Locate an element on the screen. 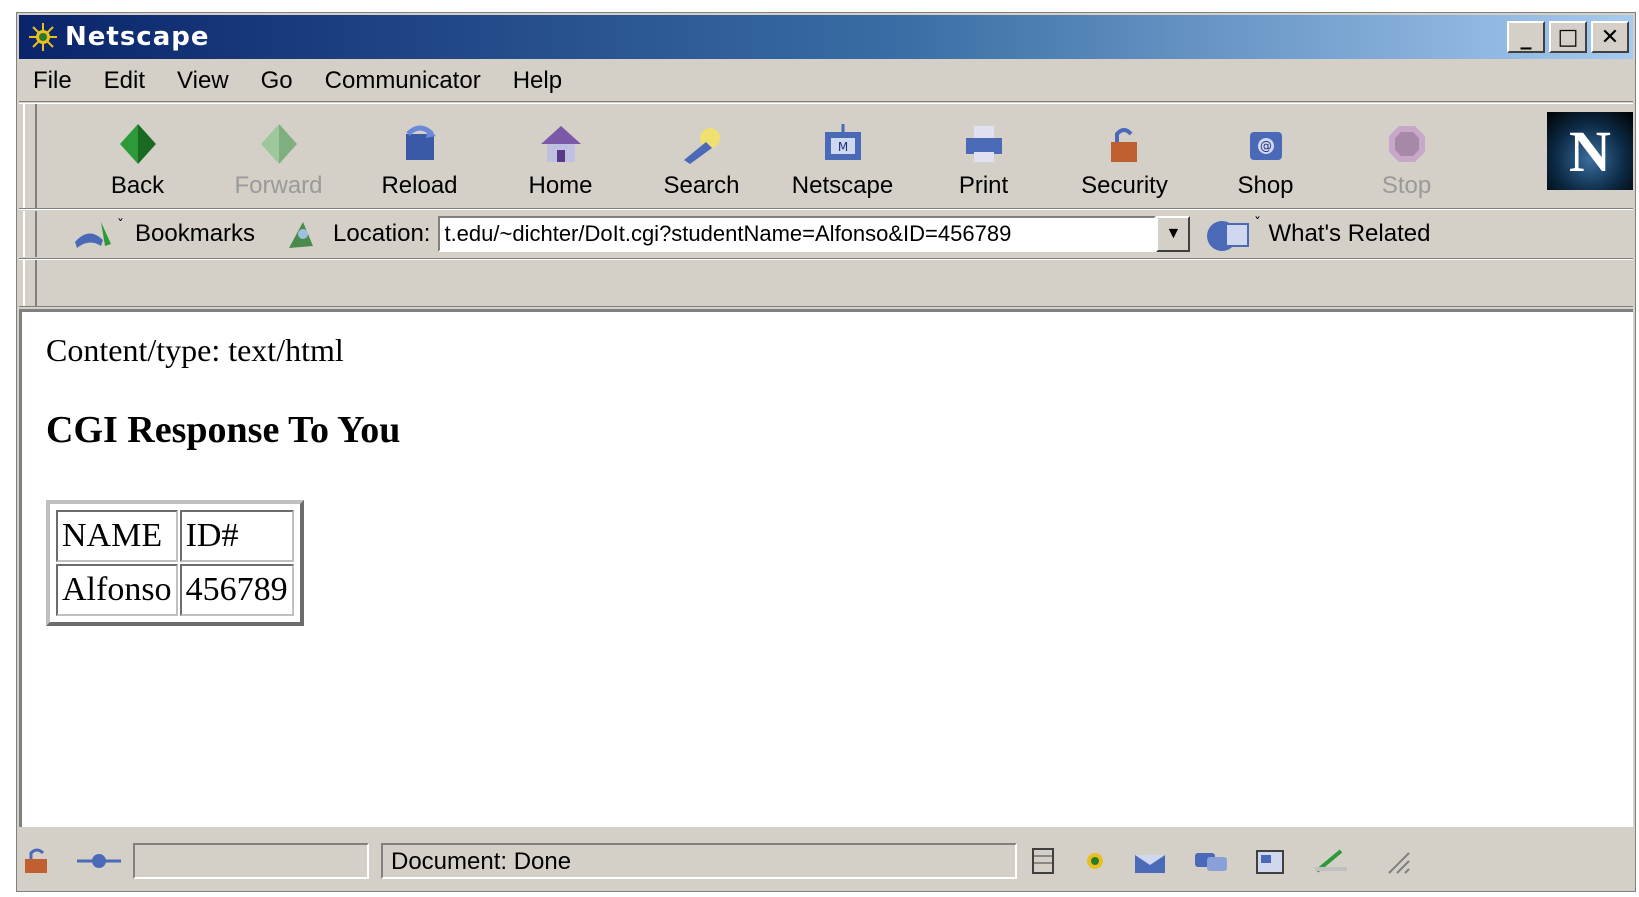 The image size is (1639, 897). netscape-app-icon is located at coordinates (43, 37).